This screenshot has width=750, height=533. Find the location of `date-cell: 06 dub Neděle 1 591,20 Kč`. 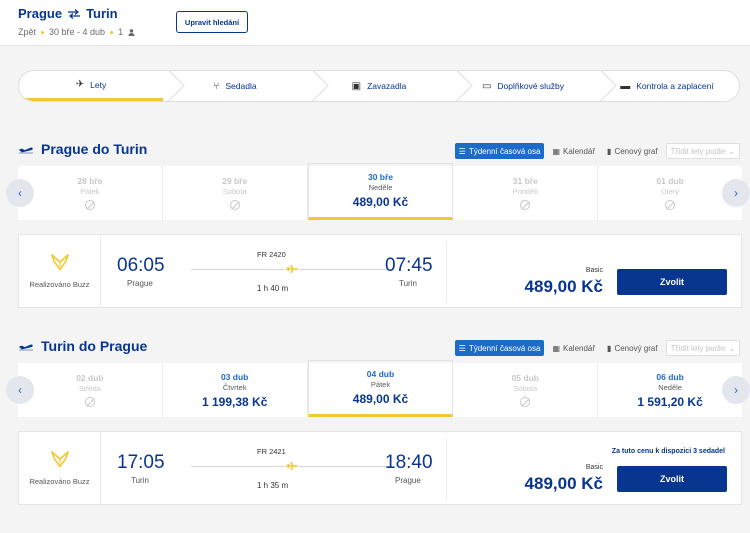

date-cell: 06 dub Neděle 1 591,20 Kč is located at coordinates (670, 390).